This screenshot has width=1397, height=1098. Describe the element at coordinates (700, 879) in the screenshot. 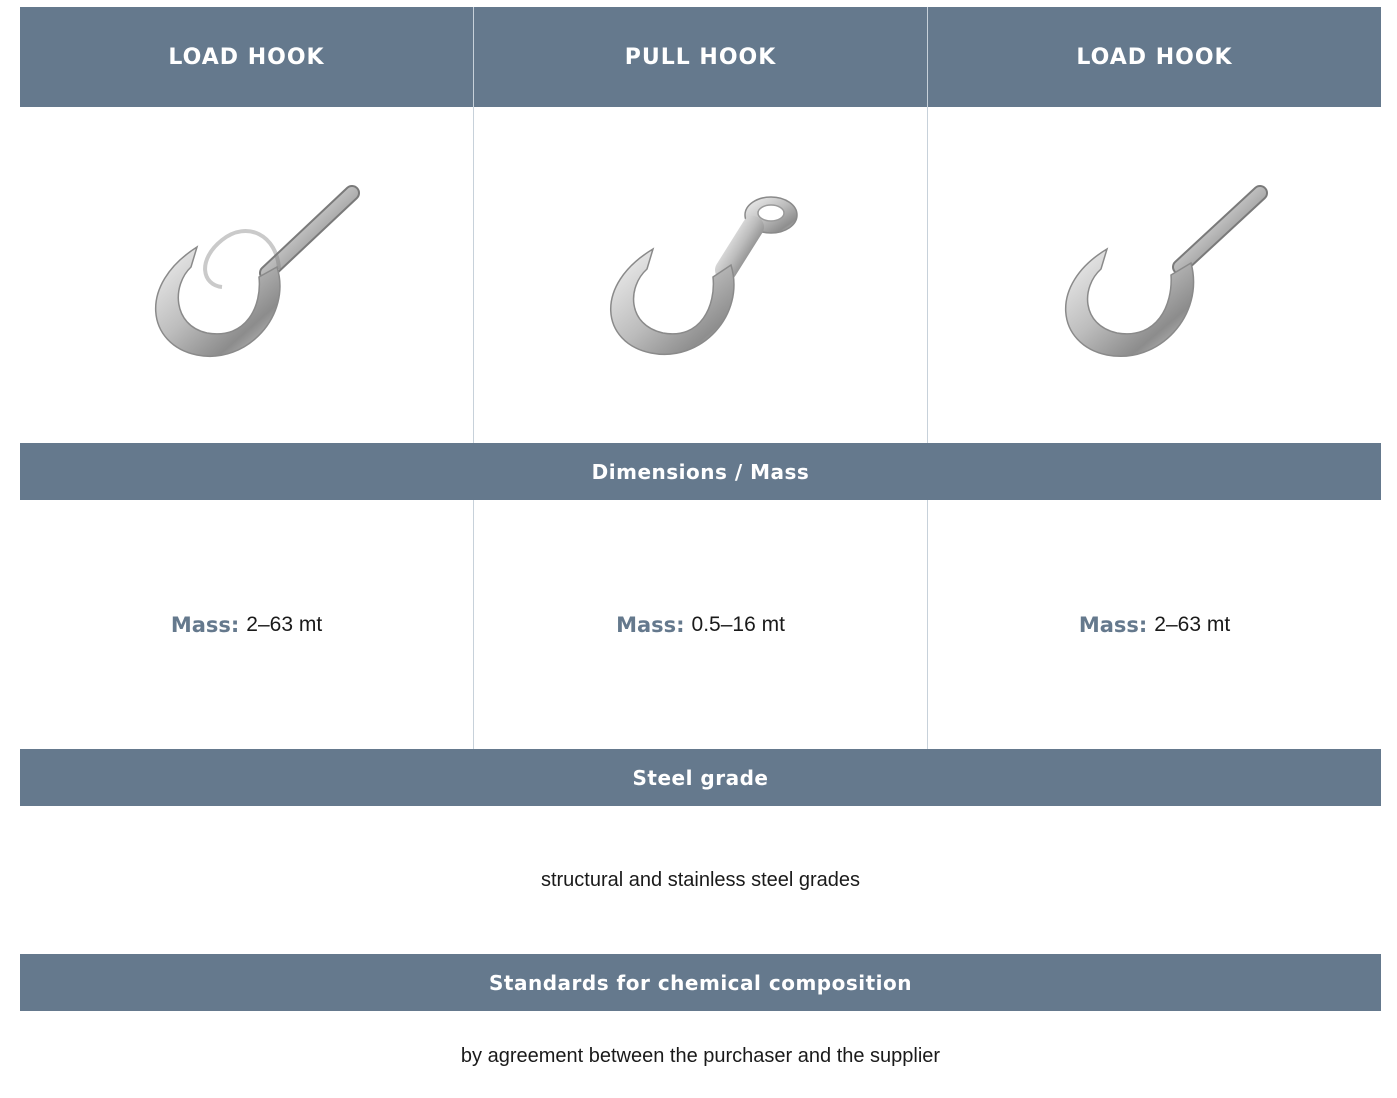

I see `steel-grade-text: structural and stainless steel grades` at that location.